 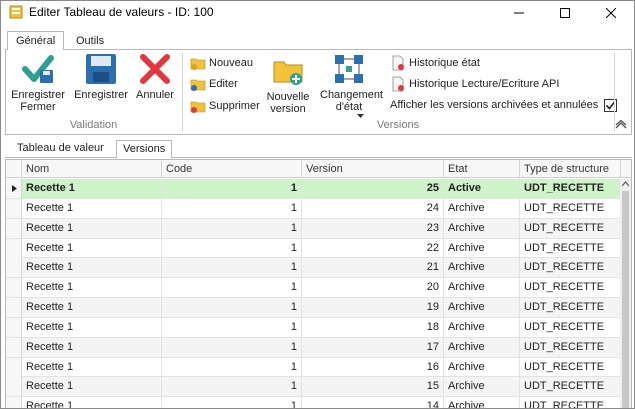 I want to click on table-row: Recette 1 1 16 Archive UDT_RECETTE, so click(x=313, y=367).